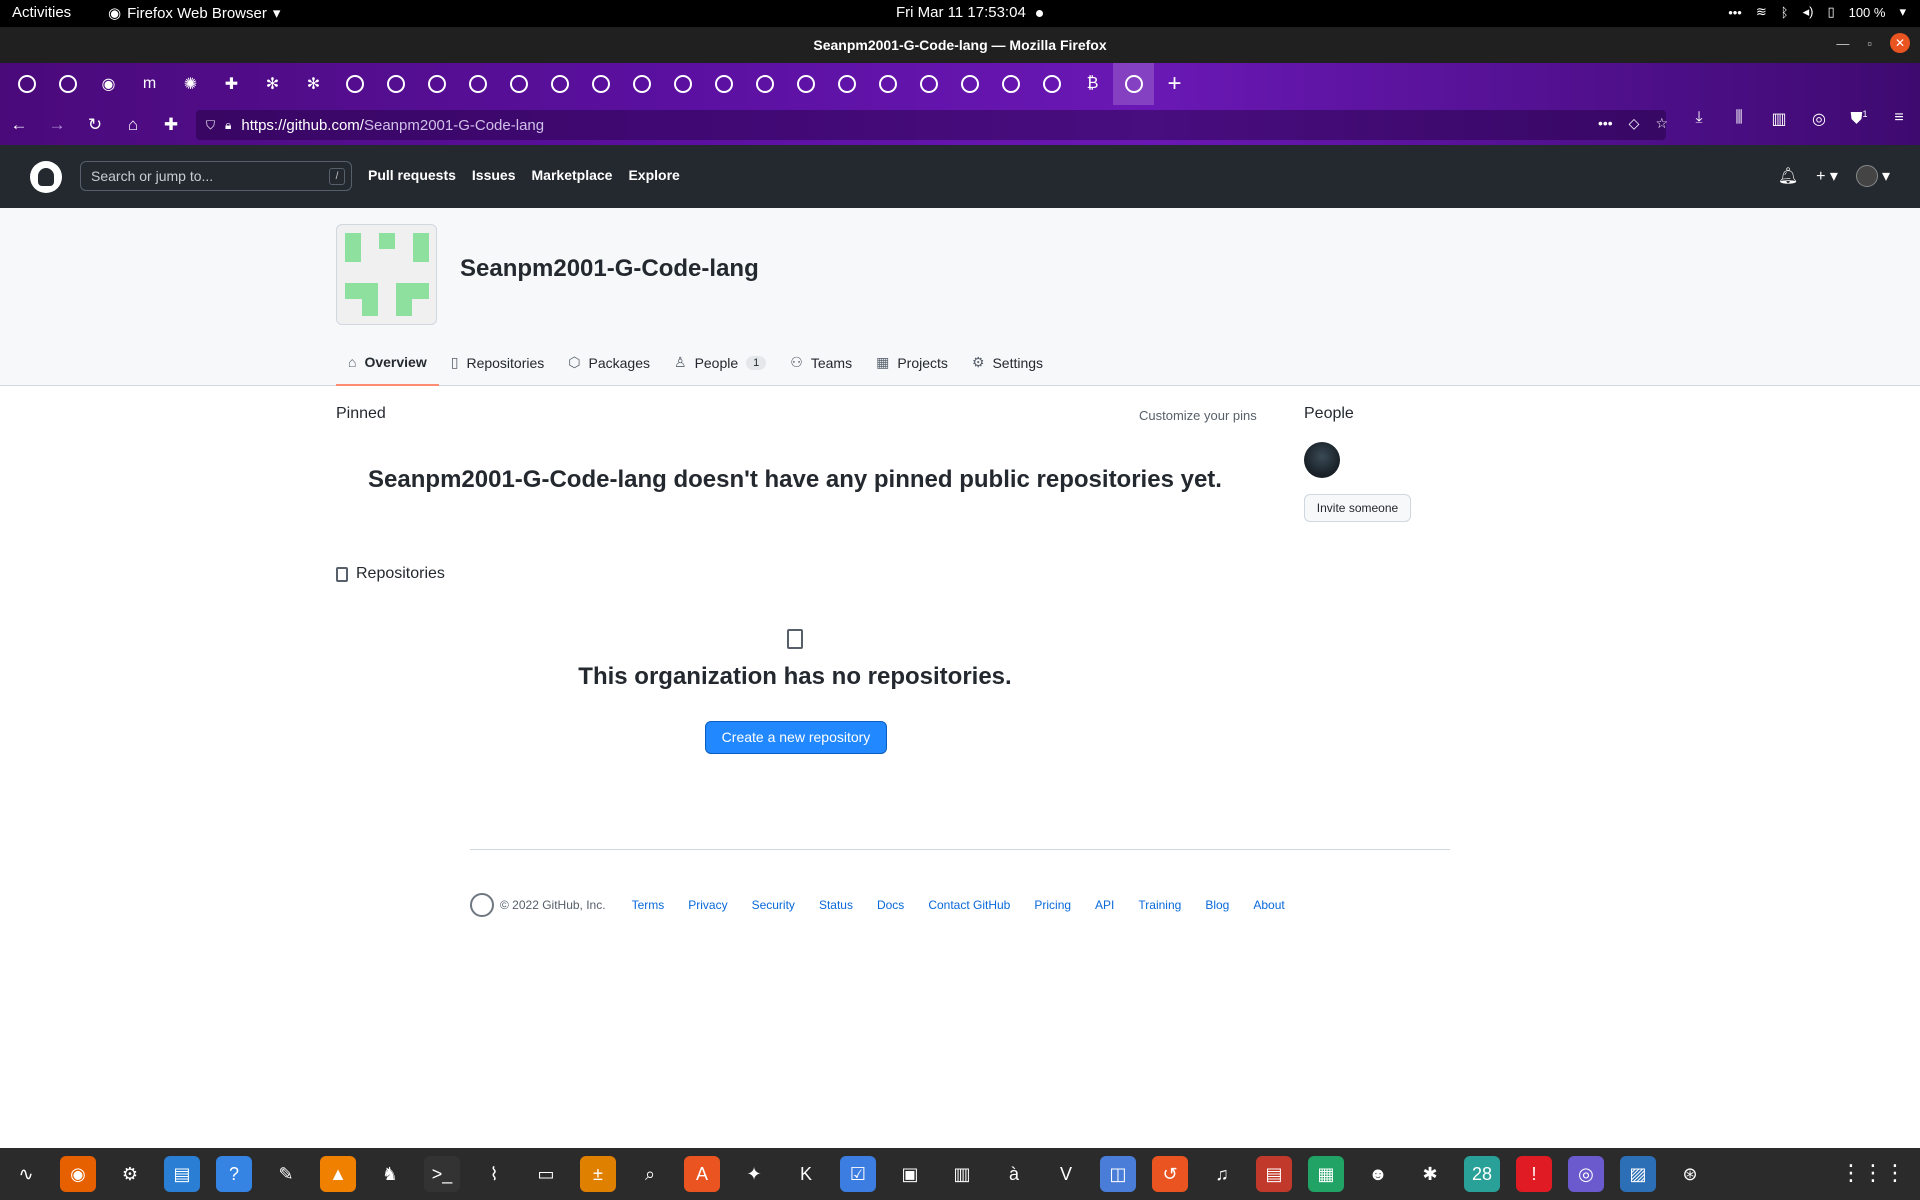  What do you see at coordinates (1779, 119) in the screenshot?
I see `sidebar-icon: ▥` at bounding box center [1779, 119].